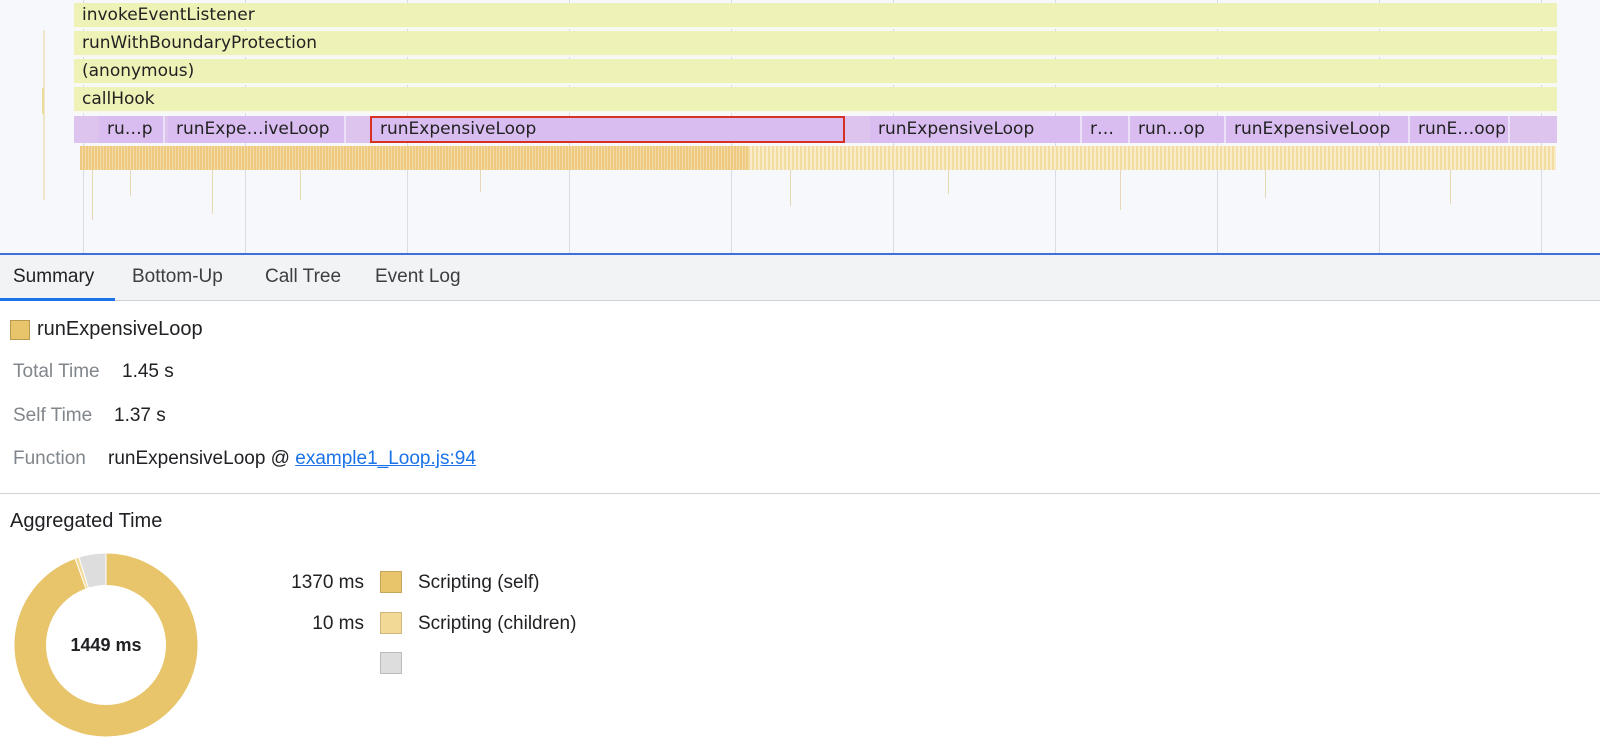  What do you see at coordinates (148, 371) in the screenshot?
I see `total-time-value: 1.45 s` at bounding box center [148, 371].